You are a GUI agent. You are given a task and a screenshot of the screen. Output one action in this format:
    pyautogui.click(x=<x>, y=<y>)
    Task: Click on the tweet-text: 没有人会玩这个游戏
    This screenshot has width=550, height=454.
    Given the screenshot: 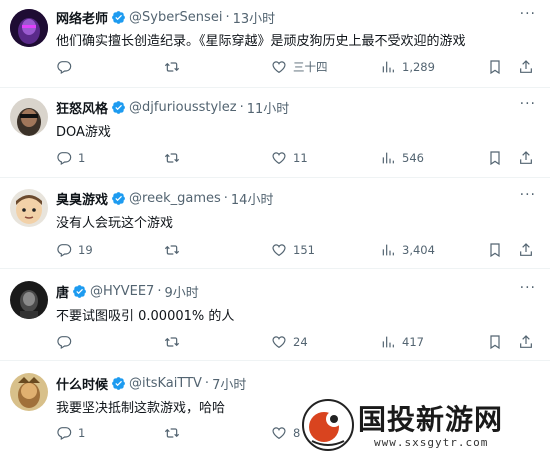 What is the action you would take?
    pyautogui.click(x=115, y=223)
    